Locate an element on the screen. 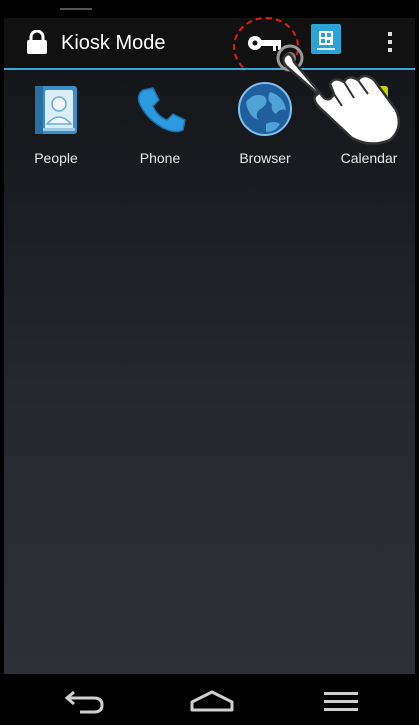 This screenshot has height=725, width=419. recents-button is located at coordinates (340, 700).